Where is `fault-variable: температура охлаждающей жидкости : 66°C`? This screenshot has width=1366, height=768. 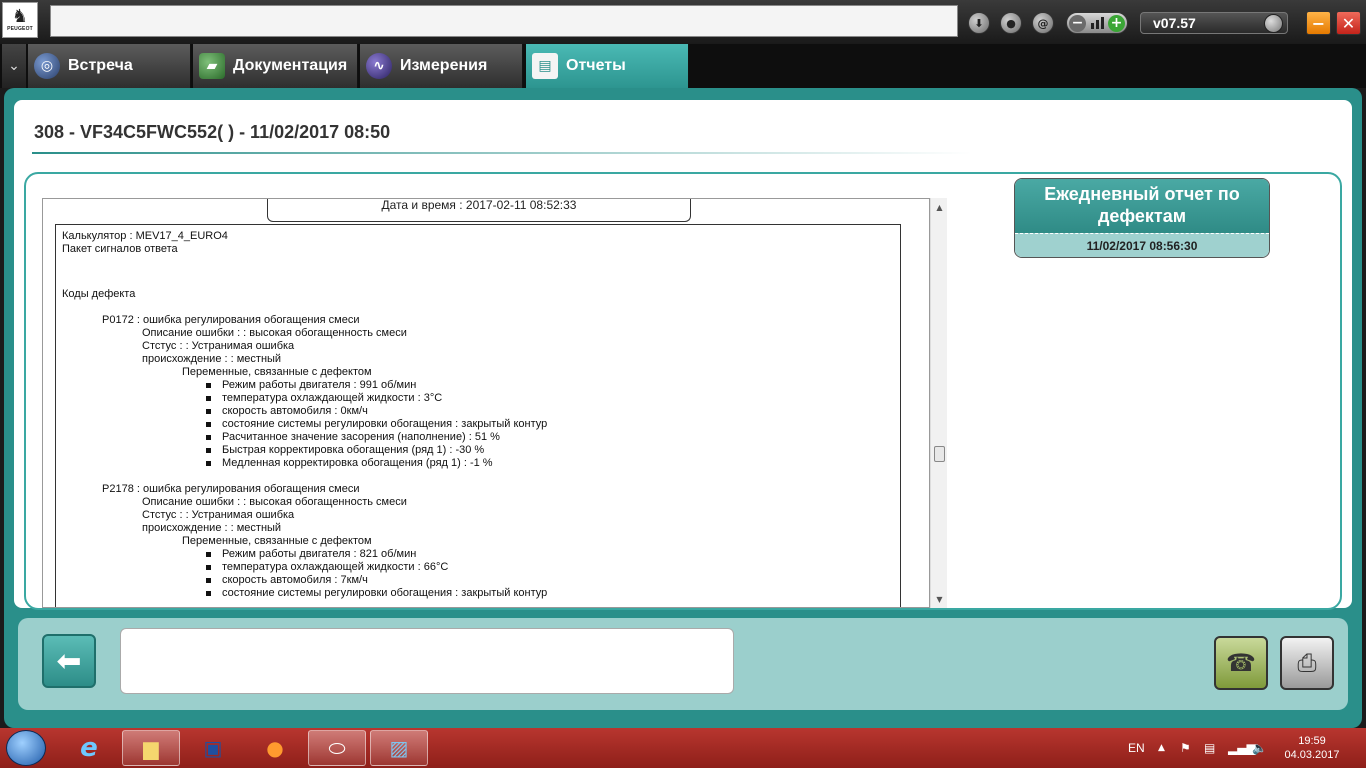 fault-variable: температура охлаждающей жидкости : 66°C is located at coordinates (550, 567).